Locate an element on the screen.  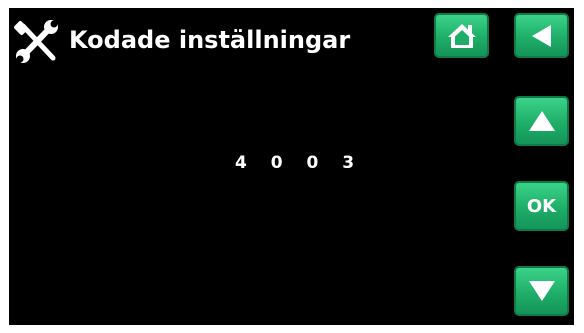
home-icon is located at coordinates (462, 36).